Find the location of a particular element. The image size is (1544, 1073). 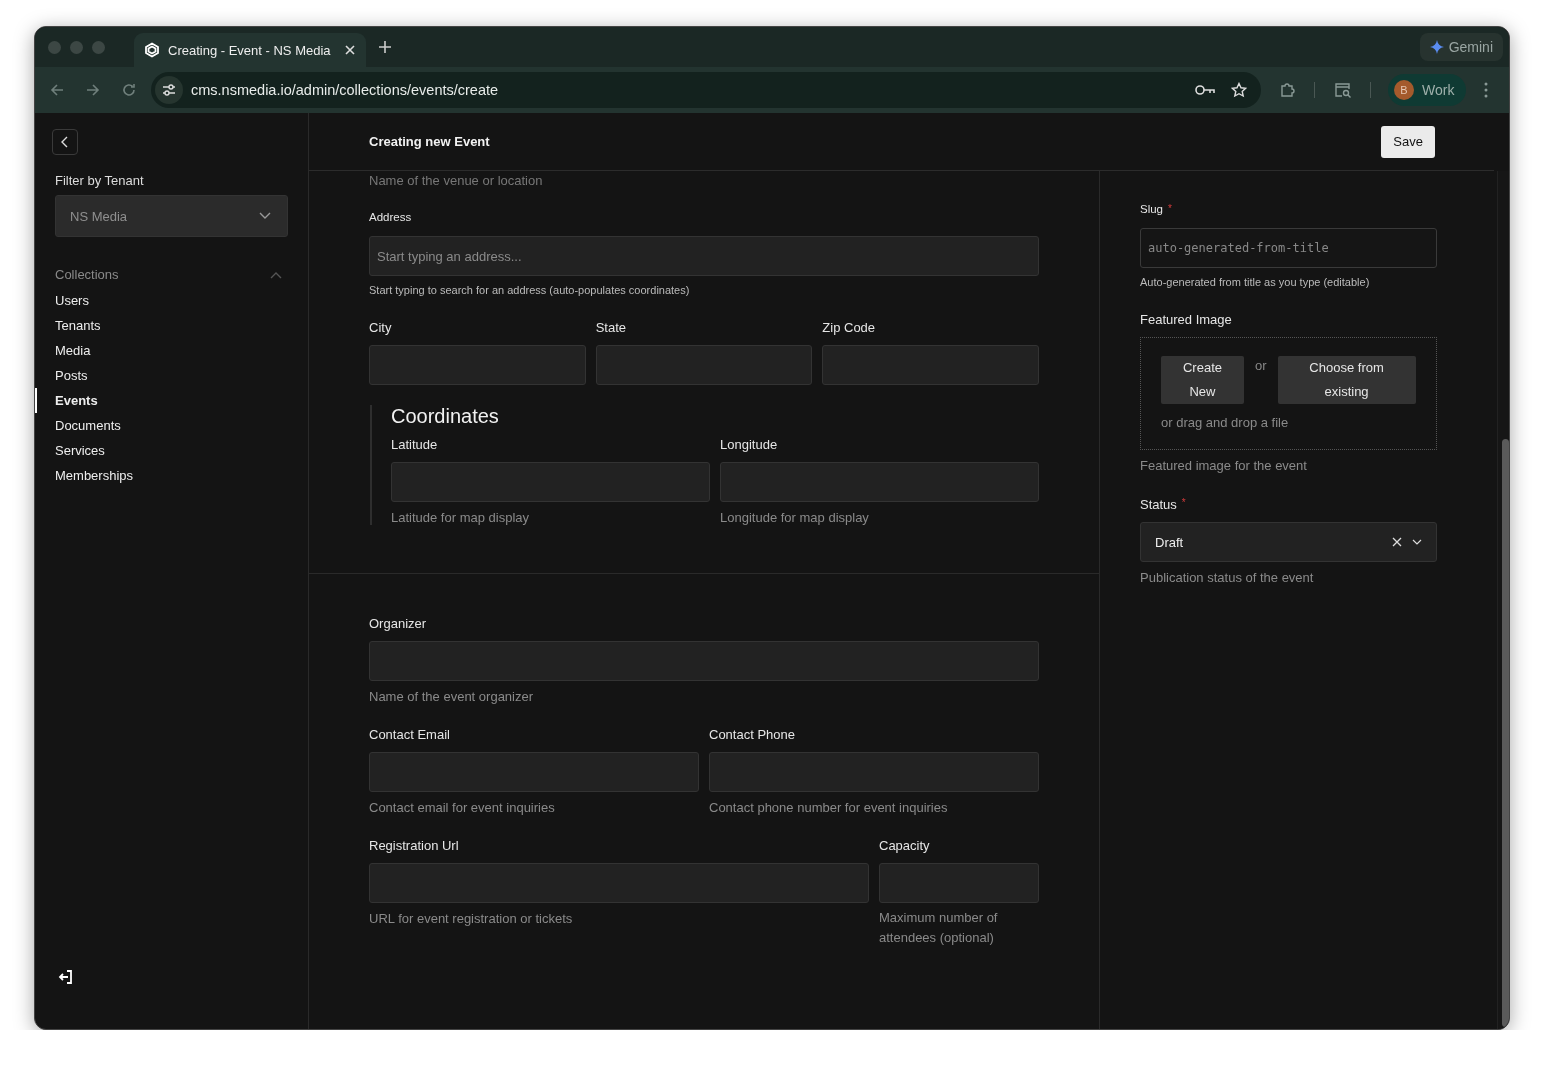

field-label: Contact Phone is located at coordinates (752, 735).